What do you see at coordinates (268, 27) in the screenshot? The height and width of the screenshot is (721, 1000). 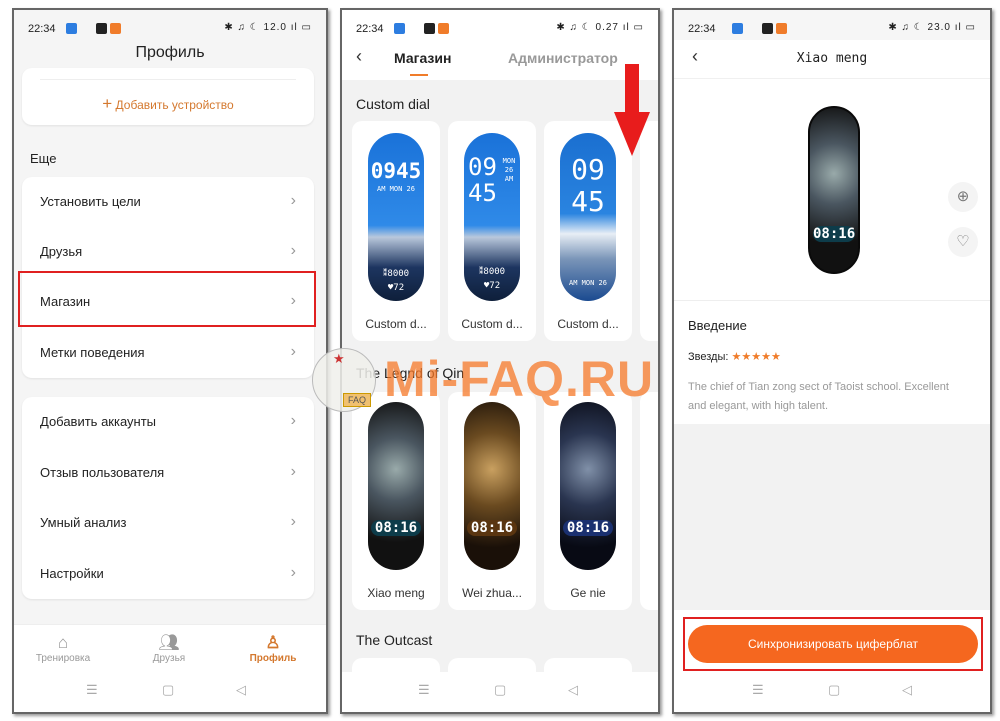 I see `status-icons: ✱ ♫ ☾ 12.0 ıl ▭` at bounding box center [268, 27].